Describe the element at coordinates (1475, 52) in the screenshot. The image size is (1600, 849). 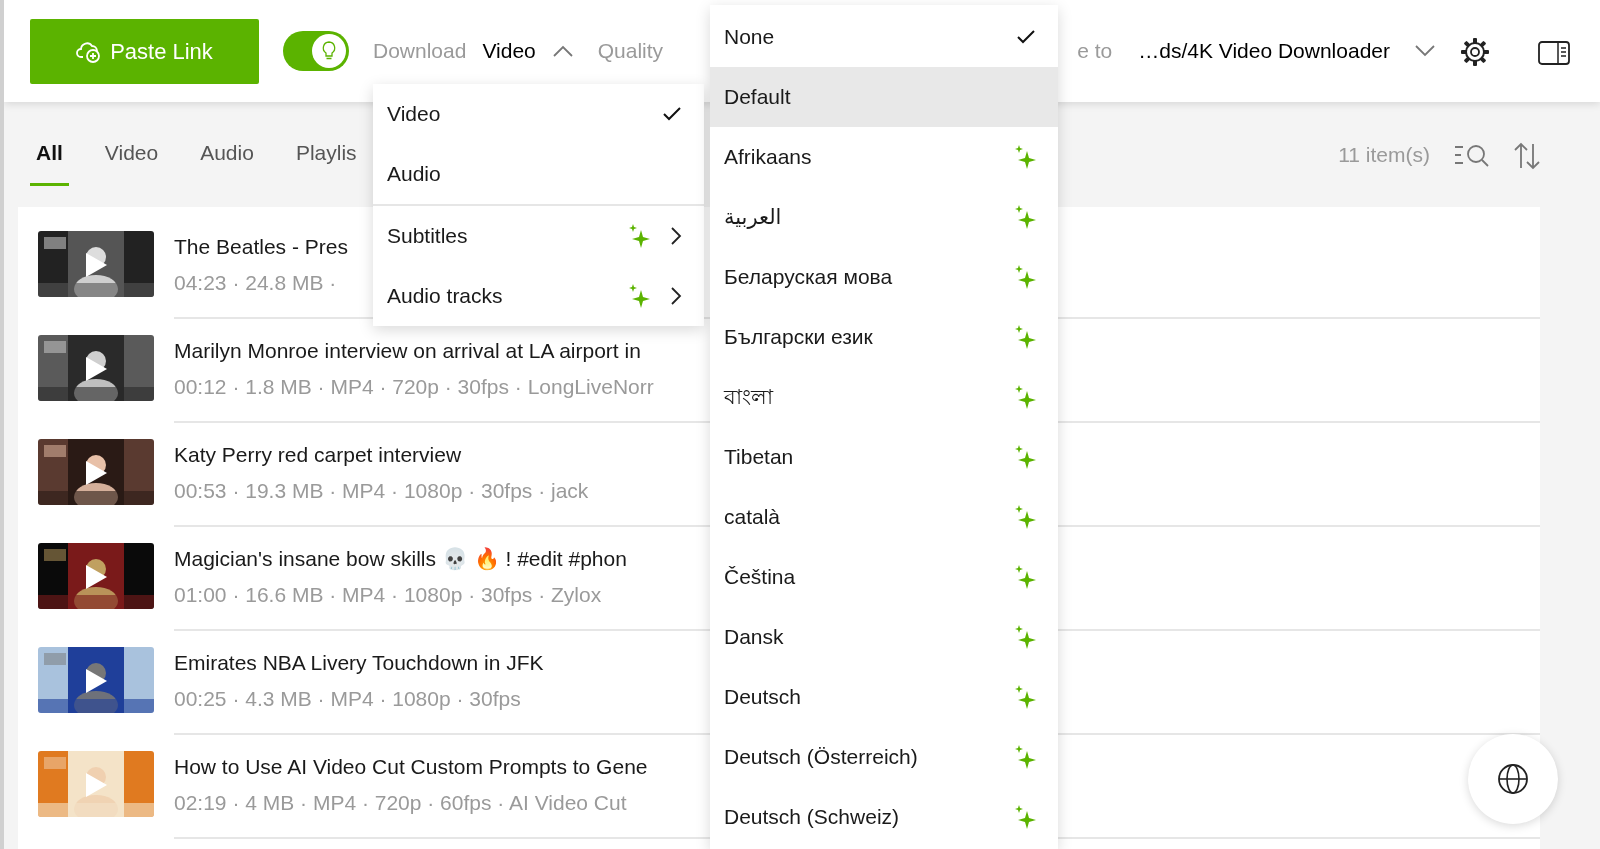
I see `settings-icon` at that location.